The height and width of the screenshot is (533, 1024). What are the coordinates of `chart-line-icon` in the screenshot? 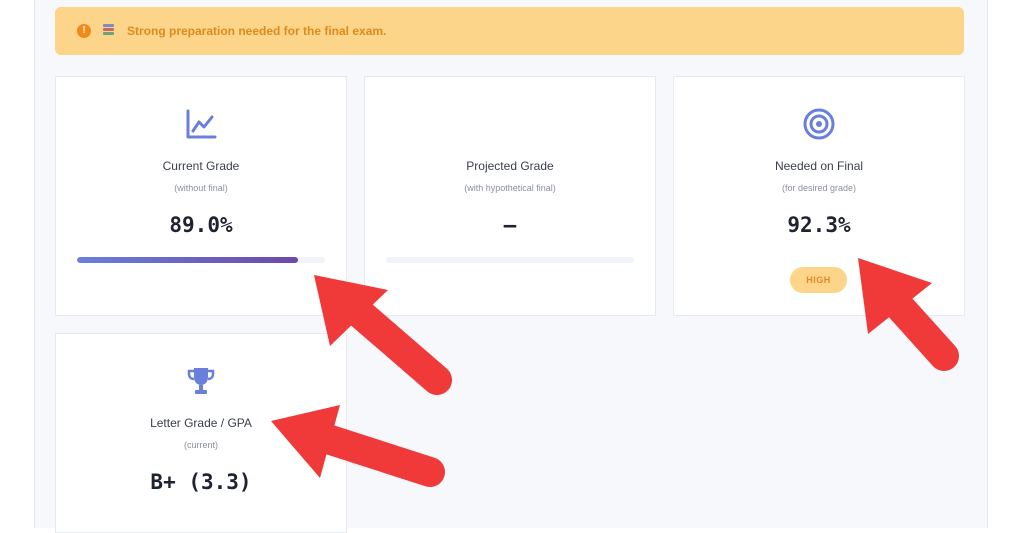 It's located at (201, 124).